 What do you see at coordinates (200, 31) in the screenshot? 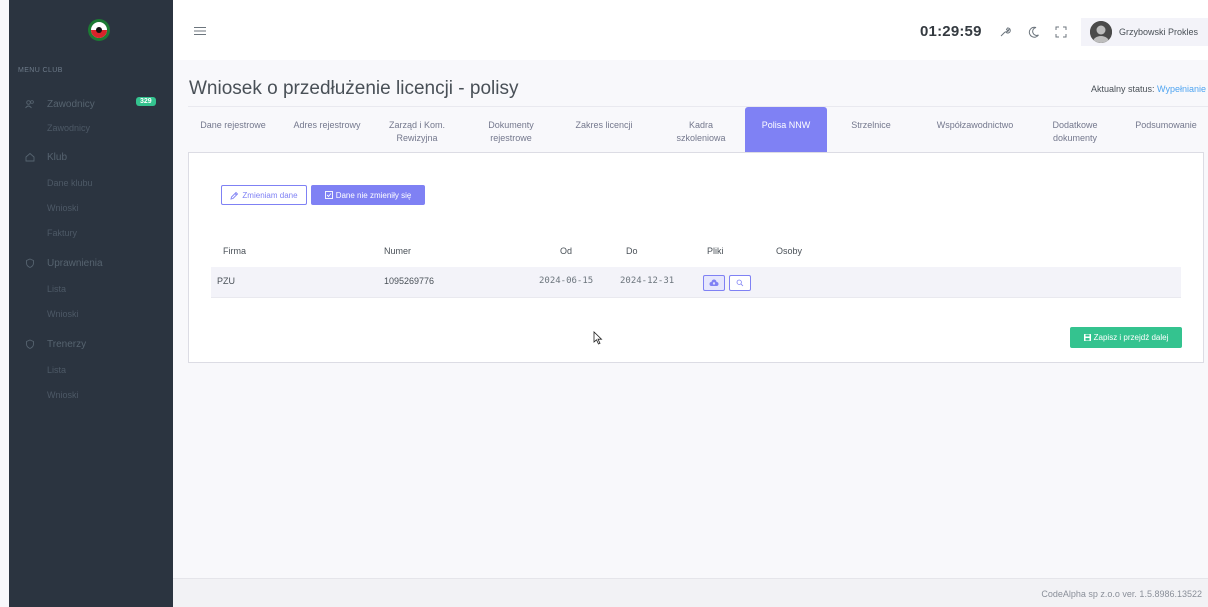
I see `hamburger-menu-icon` at bounding box center [200, 31].